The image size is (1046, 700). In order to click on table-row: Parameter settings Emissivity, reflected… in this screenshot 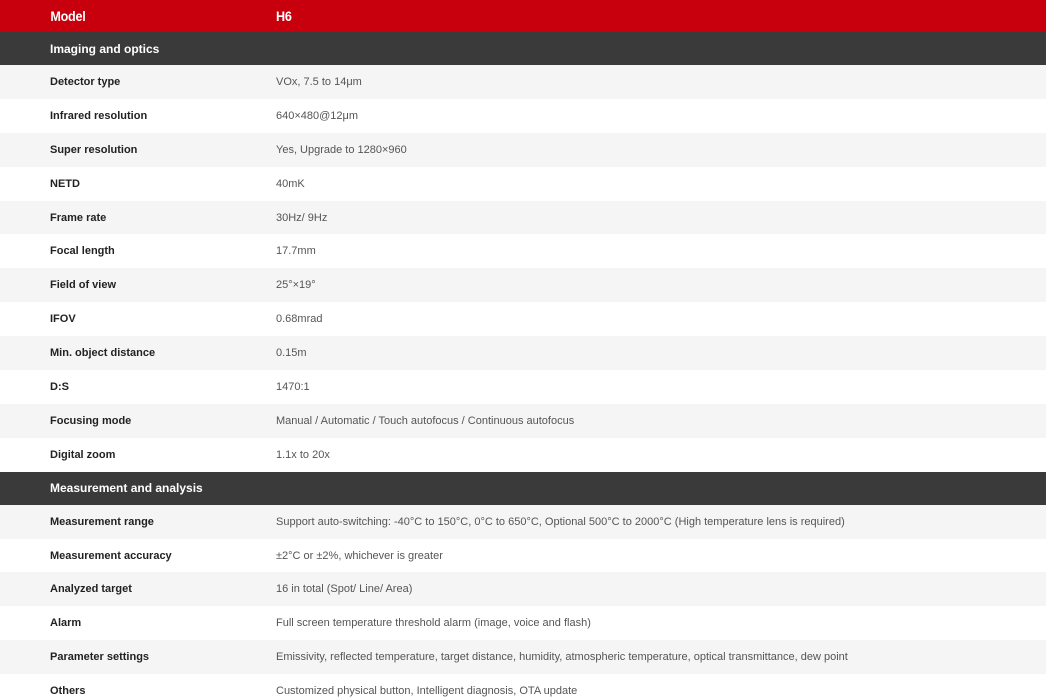, I will do `click(523, 657)`.